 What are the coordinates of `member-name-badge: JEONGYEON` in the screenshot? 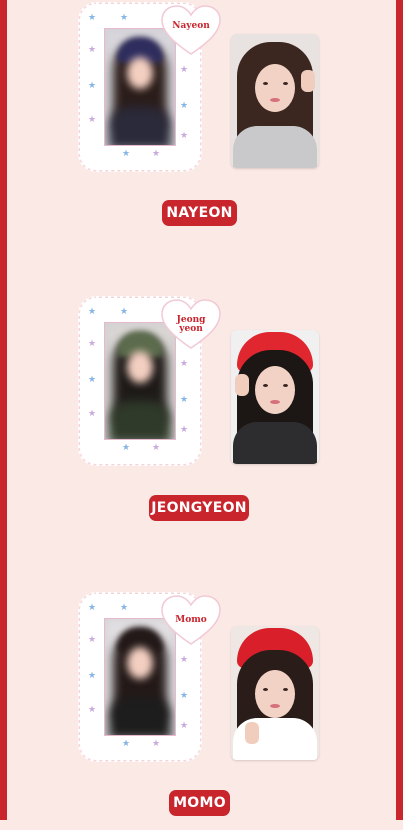 It's located at (199, 508).